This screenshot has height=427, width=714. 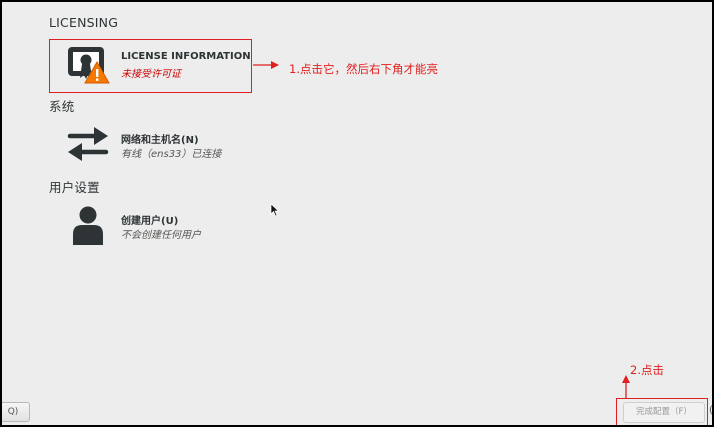 I want to click on mouse-pointer-icon, so click(x=275, y=210).